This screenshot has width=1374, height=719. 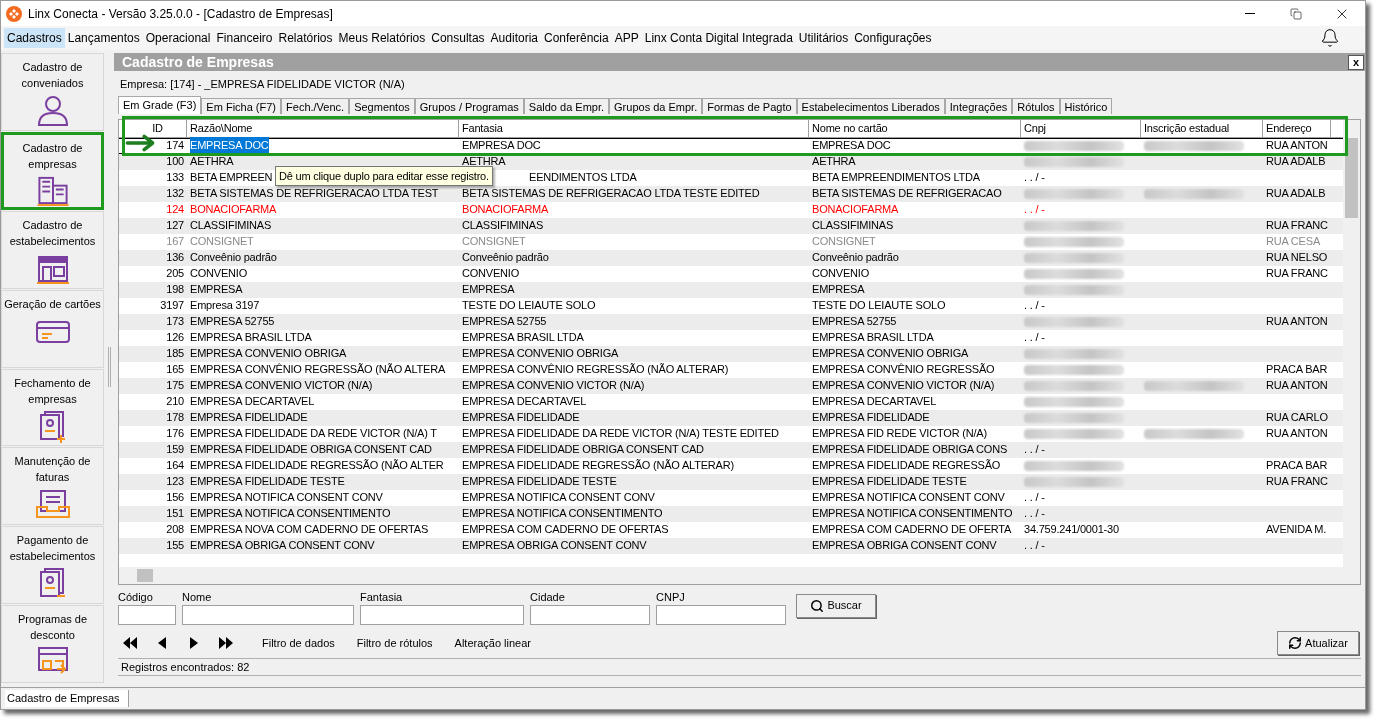 I want to click on table-cell-text: EMPRESA CONVÊNIO REGRESSÃO (NÃO ALTERAR), so click(x=595, y=370).